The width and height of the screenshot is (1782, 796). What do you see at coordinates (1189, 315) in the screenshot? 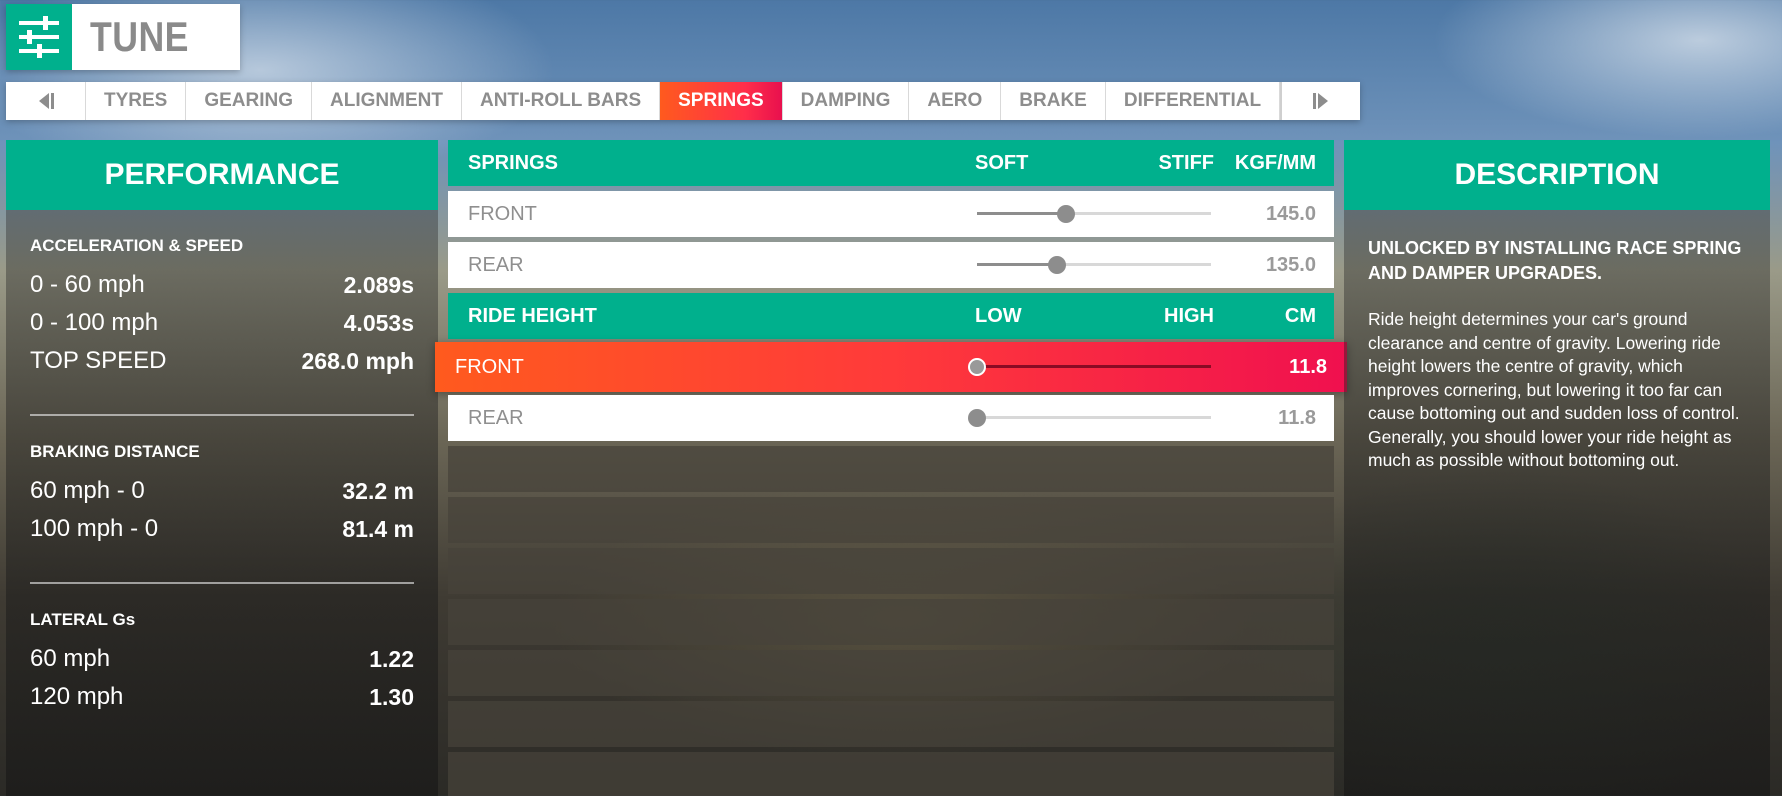
I see `ride-height-high-label: HIGH` at bounding box center [1189, 315].